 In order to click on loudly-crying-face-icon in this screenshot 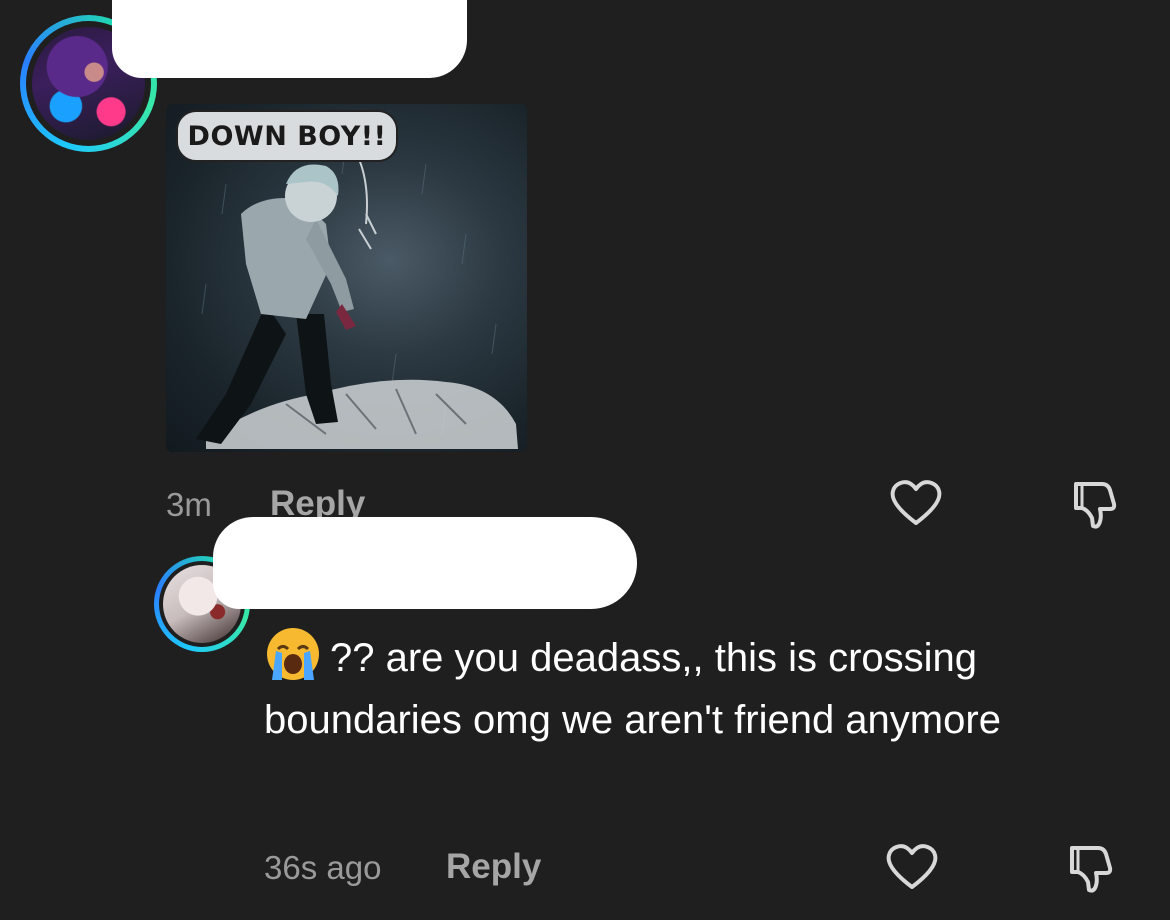, I will do `click(293, 654)`.